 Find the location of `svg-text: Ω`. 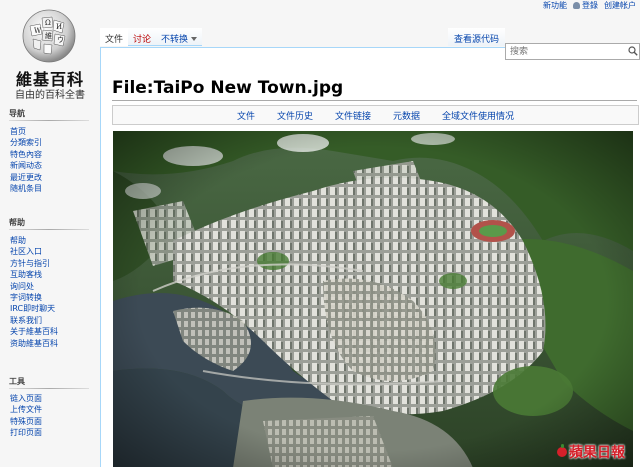

svg-text: Ω is located at coordinates (48, 23).